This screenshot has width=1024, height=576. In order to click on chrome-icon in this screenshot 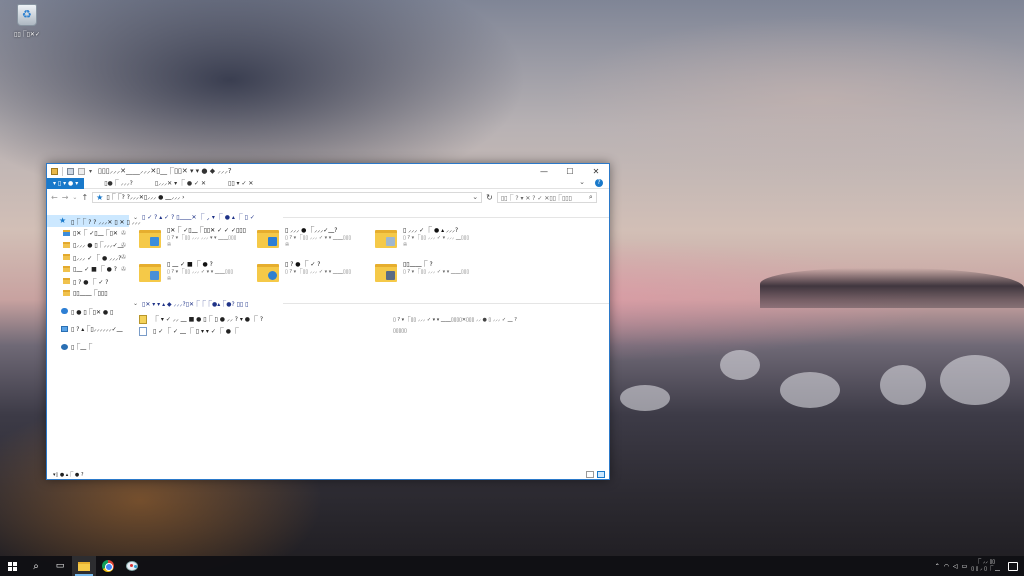, I will do `click(108, 566)`.